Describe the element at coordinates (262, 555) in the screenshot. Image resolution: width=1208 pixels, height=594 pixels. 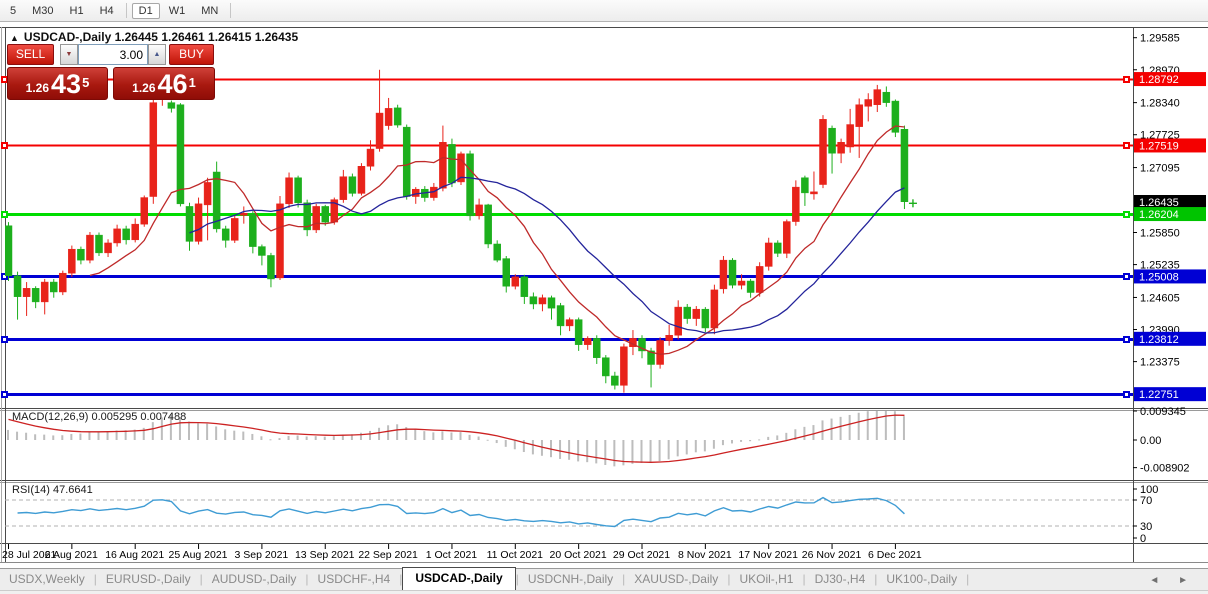
I see `svg-text: 3 Sep 2021` at that location.